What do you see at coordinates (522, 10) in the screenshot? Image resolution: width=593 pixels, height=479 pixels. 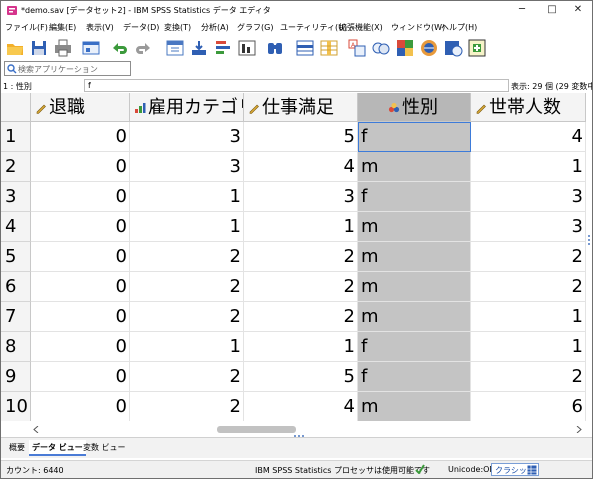 I see `minimize-button: ─` at bounding box center [522, 10].